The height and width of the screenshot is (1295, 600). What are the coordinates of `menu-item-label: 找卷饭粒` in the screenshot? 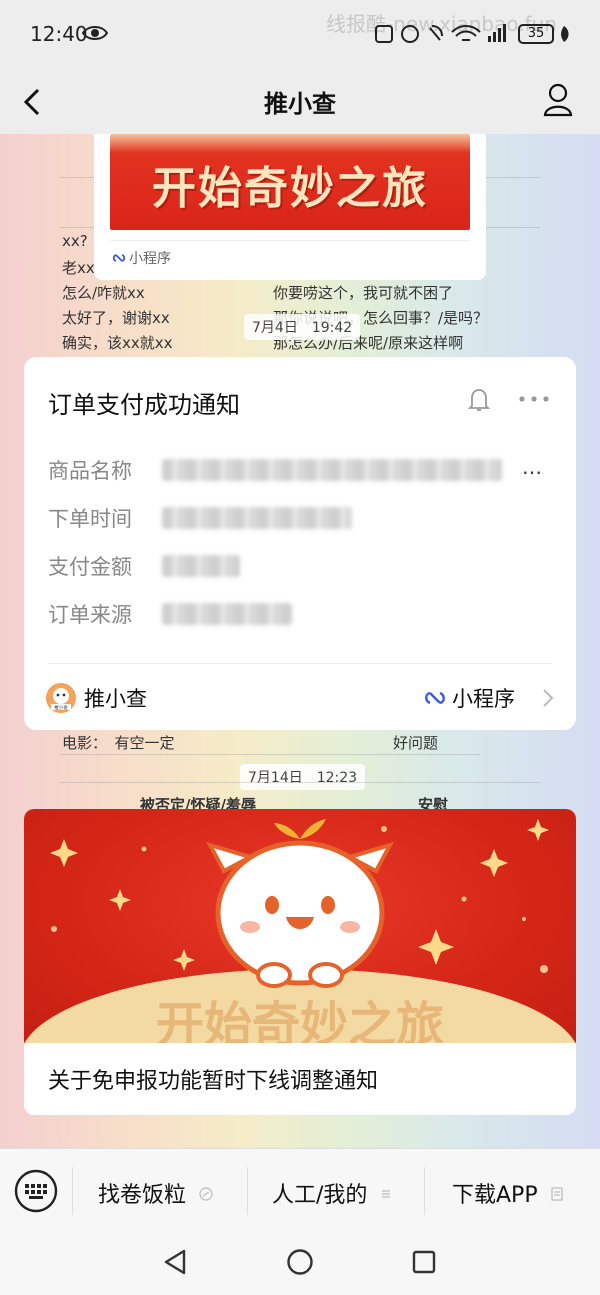 It's located at (142, 1195).